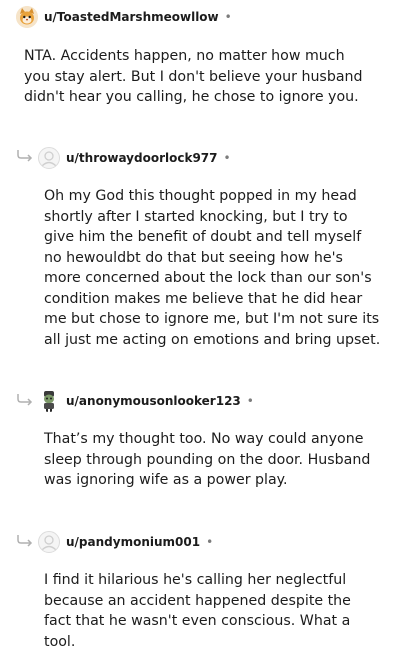 The width and height of the screenshot is (400, 658). I want to click on comment-username: u/pandymonium001, so click(133, 542).